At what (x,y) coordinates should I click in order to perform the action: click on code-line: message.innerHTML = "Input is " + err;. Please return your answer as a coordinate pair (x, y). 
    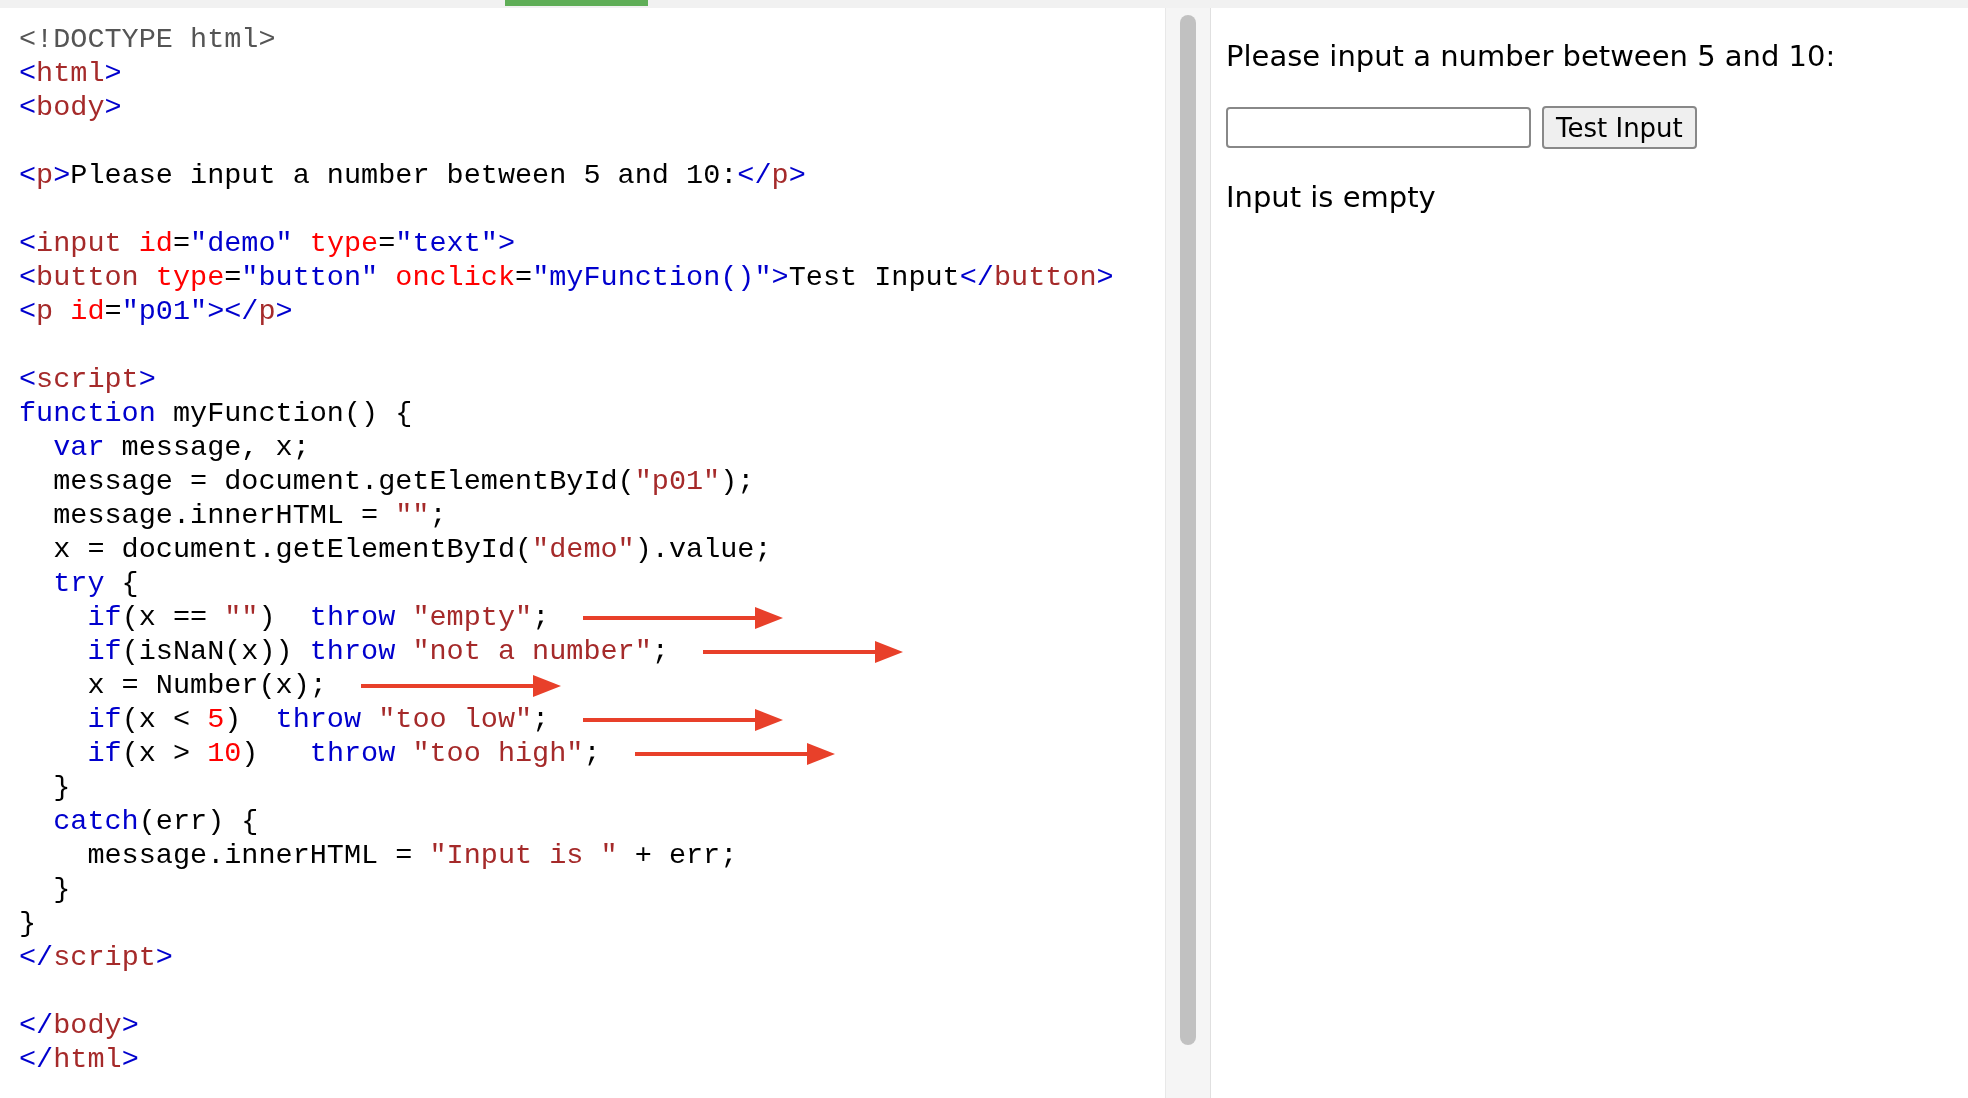
    Looking at the image, I should click on (412, 856).